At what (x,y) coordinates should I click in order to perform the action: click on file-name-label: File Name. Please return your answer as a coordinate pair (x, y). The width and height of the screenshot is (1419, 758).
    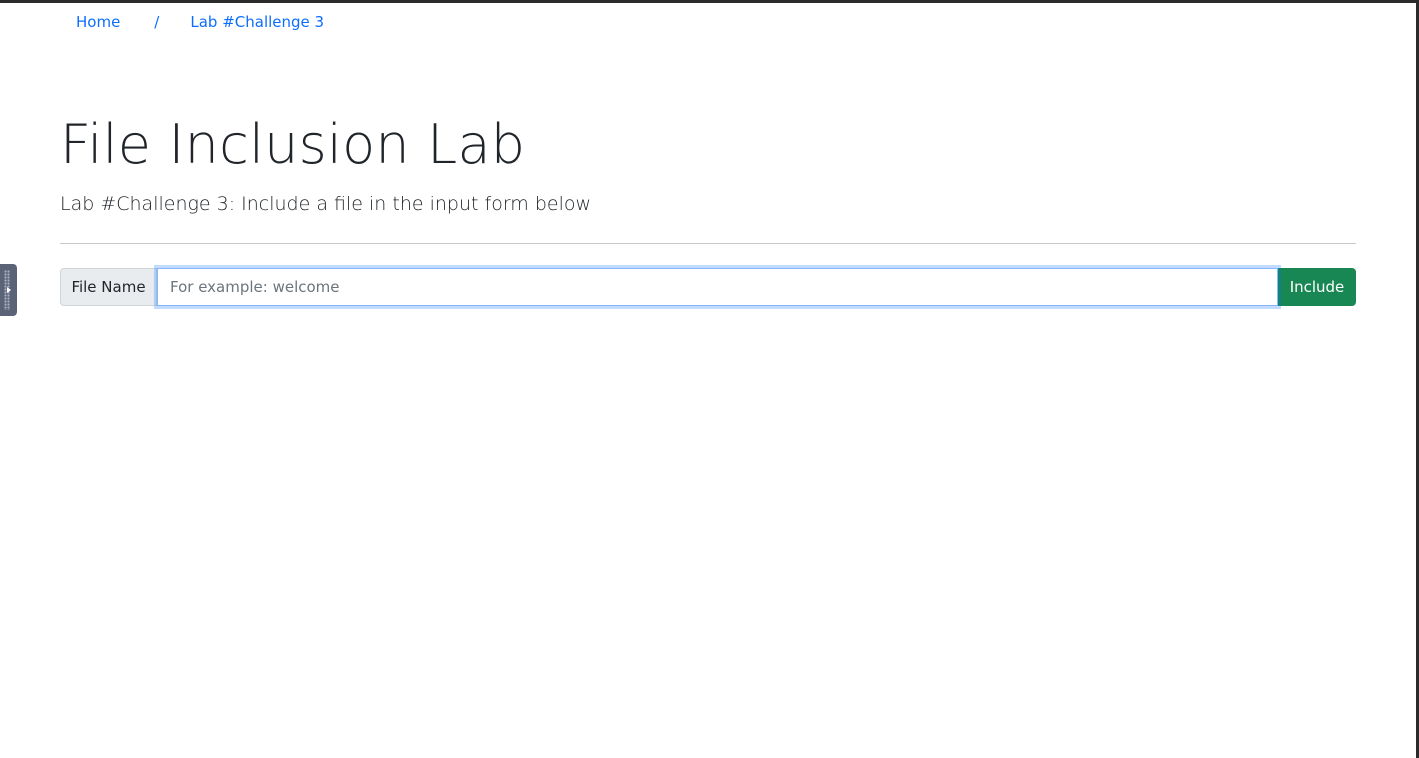
    Looking at the image, I should click on (108, 287).